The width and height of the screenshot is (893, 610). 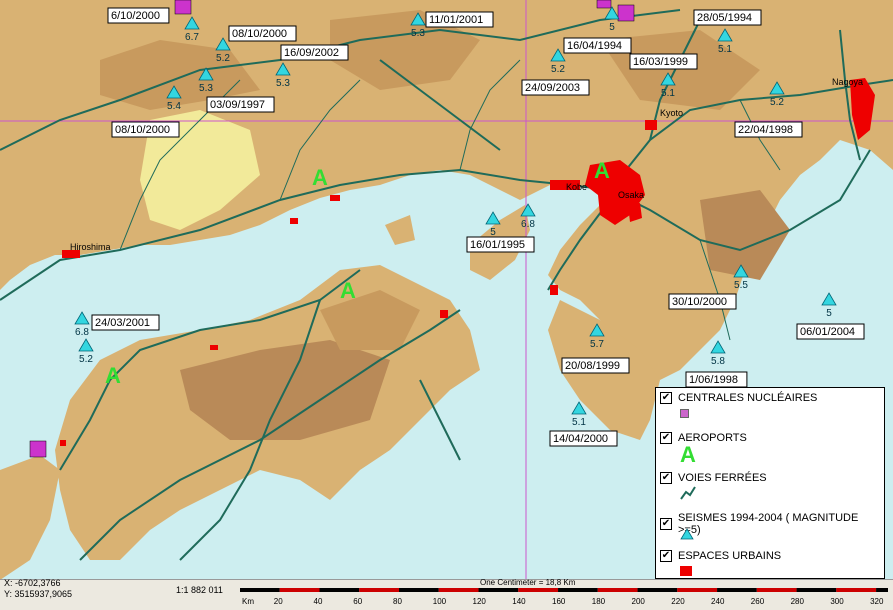 I want to click on svg-text: 03/09/1997, so click(x=237, y=105).